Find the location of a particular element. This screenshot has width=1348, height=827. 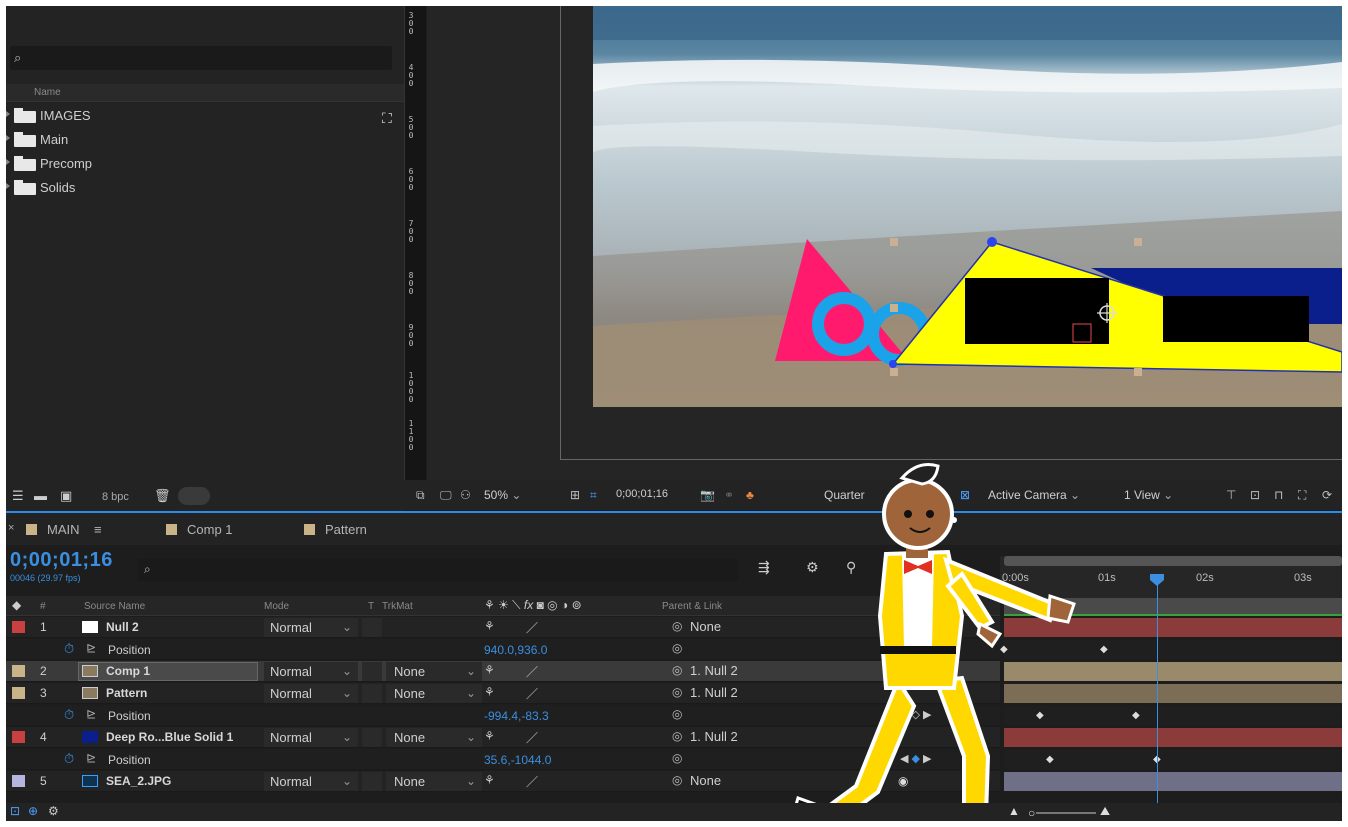

close-tab-icon: × is located at coordinates (11, 528).